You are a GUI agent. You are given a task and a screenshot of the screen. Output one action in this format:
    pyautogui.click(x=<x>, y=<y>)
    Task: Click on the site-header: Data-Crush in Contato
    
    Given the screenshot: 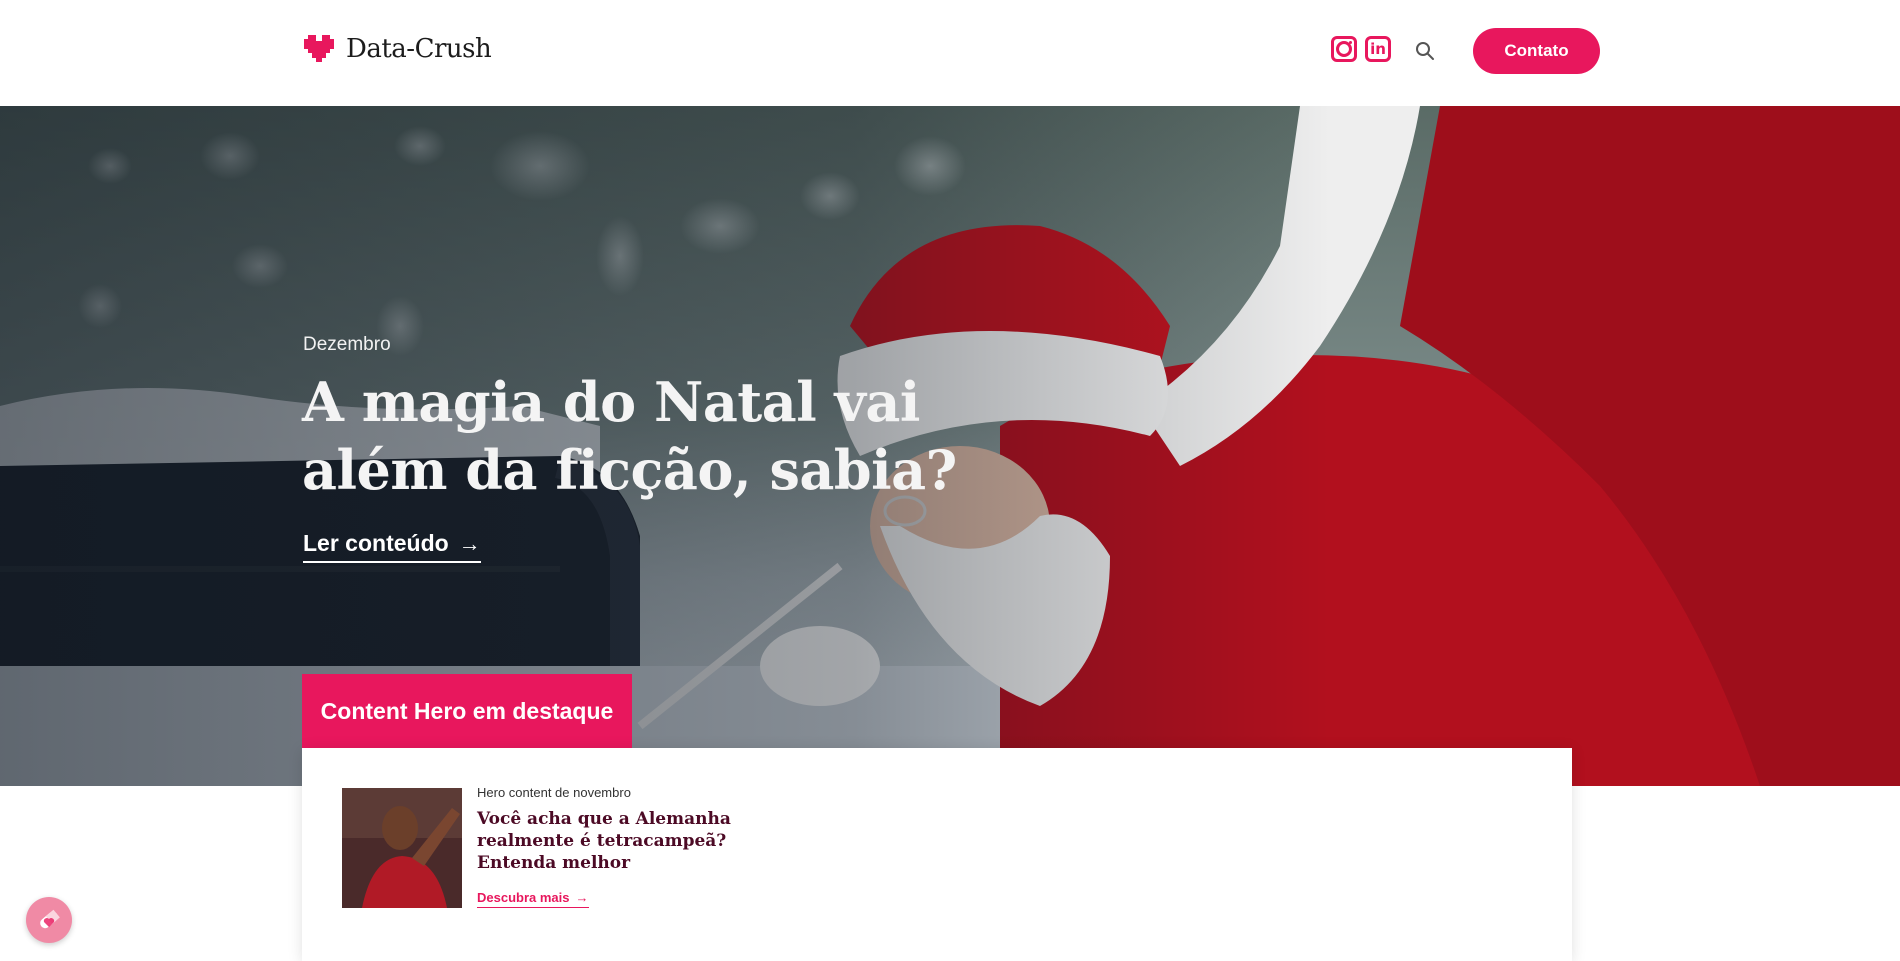 What is the action you would take?
    pyautogui.click(x=950, y=53)
    